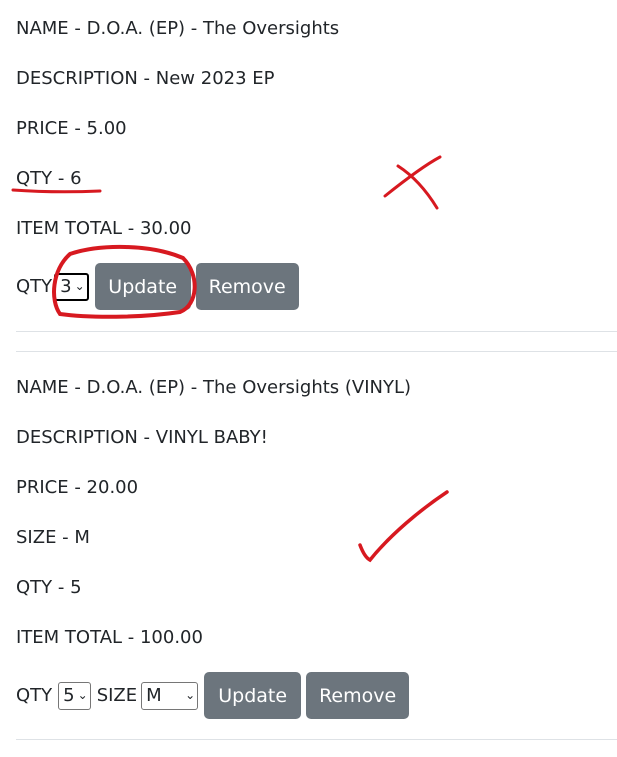 This screenshot has height=757, width=617. I want to click on item-1-price: PRICE - 5.00, so click(71, 128).